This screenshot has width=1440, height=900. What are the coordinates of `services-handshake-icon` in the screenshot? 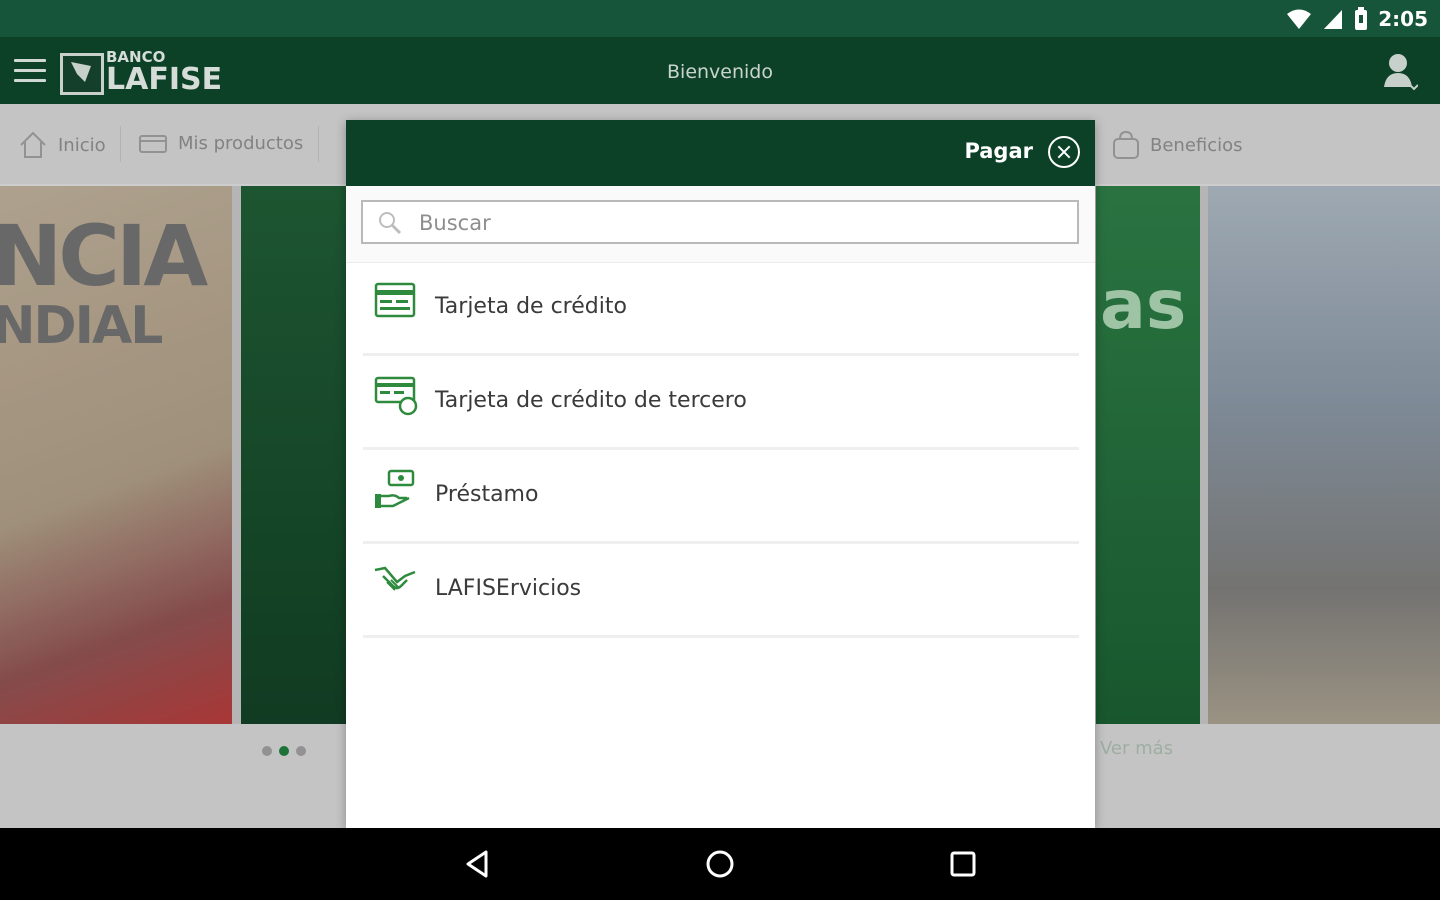 It's located at (395, 578).